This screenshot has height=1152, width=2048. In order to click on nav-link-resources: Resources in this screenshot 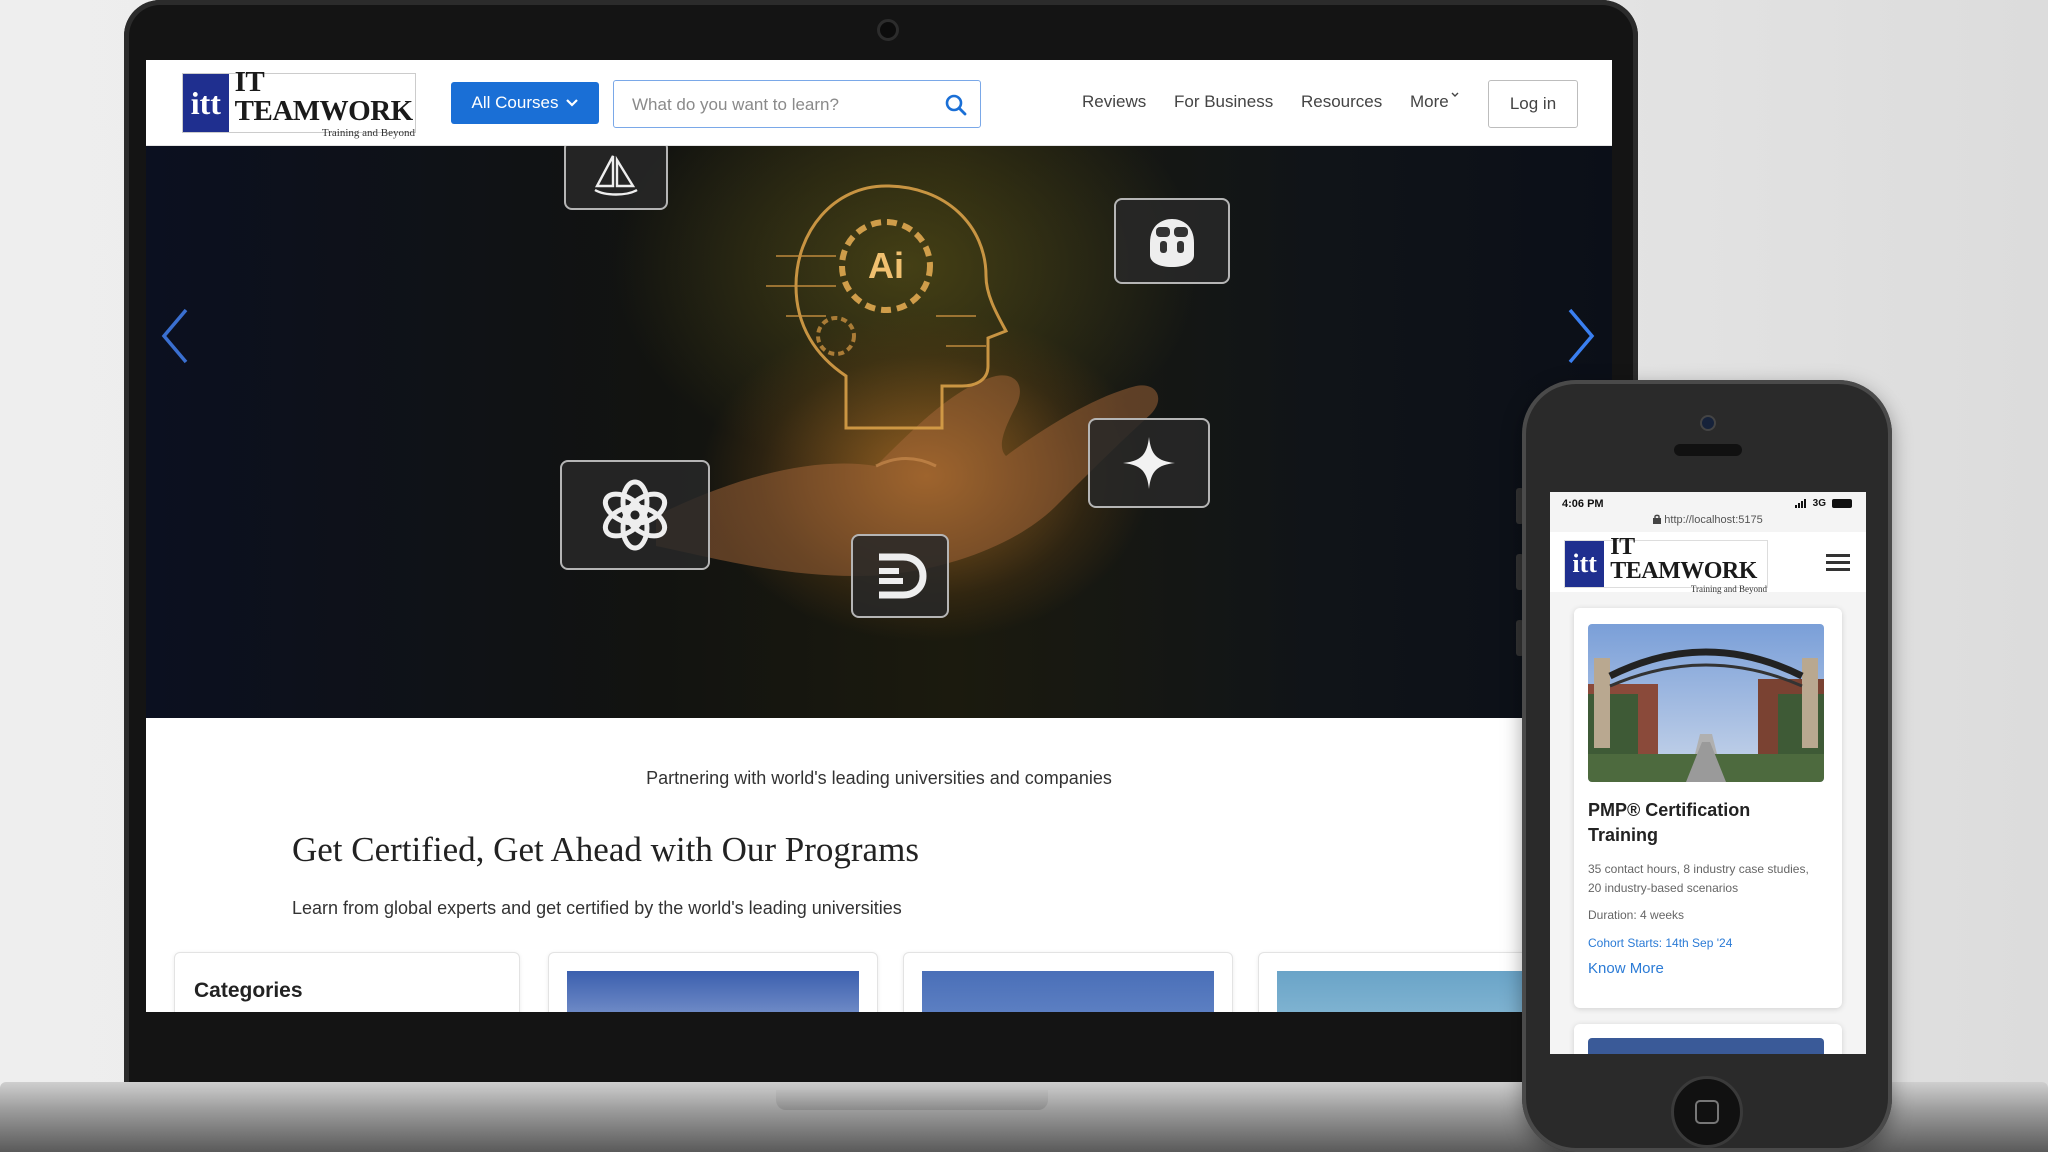, I will do `click(1341, 102)`.